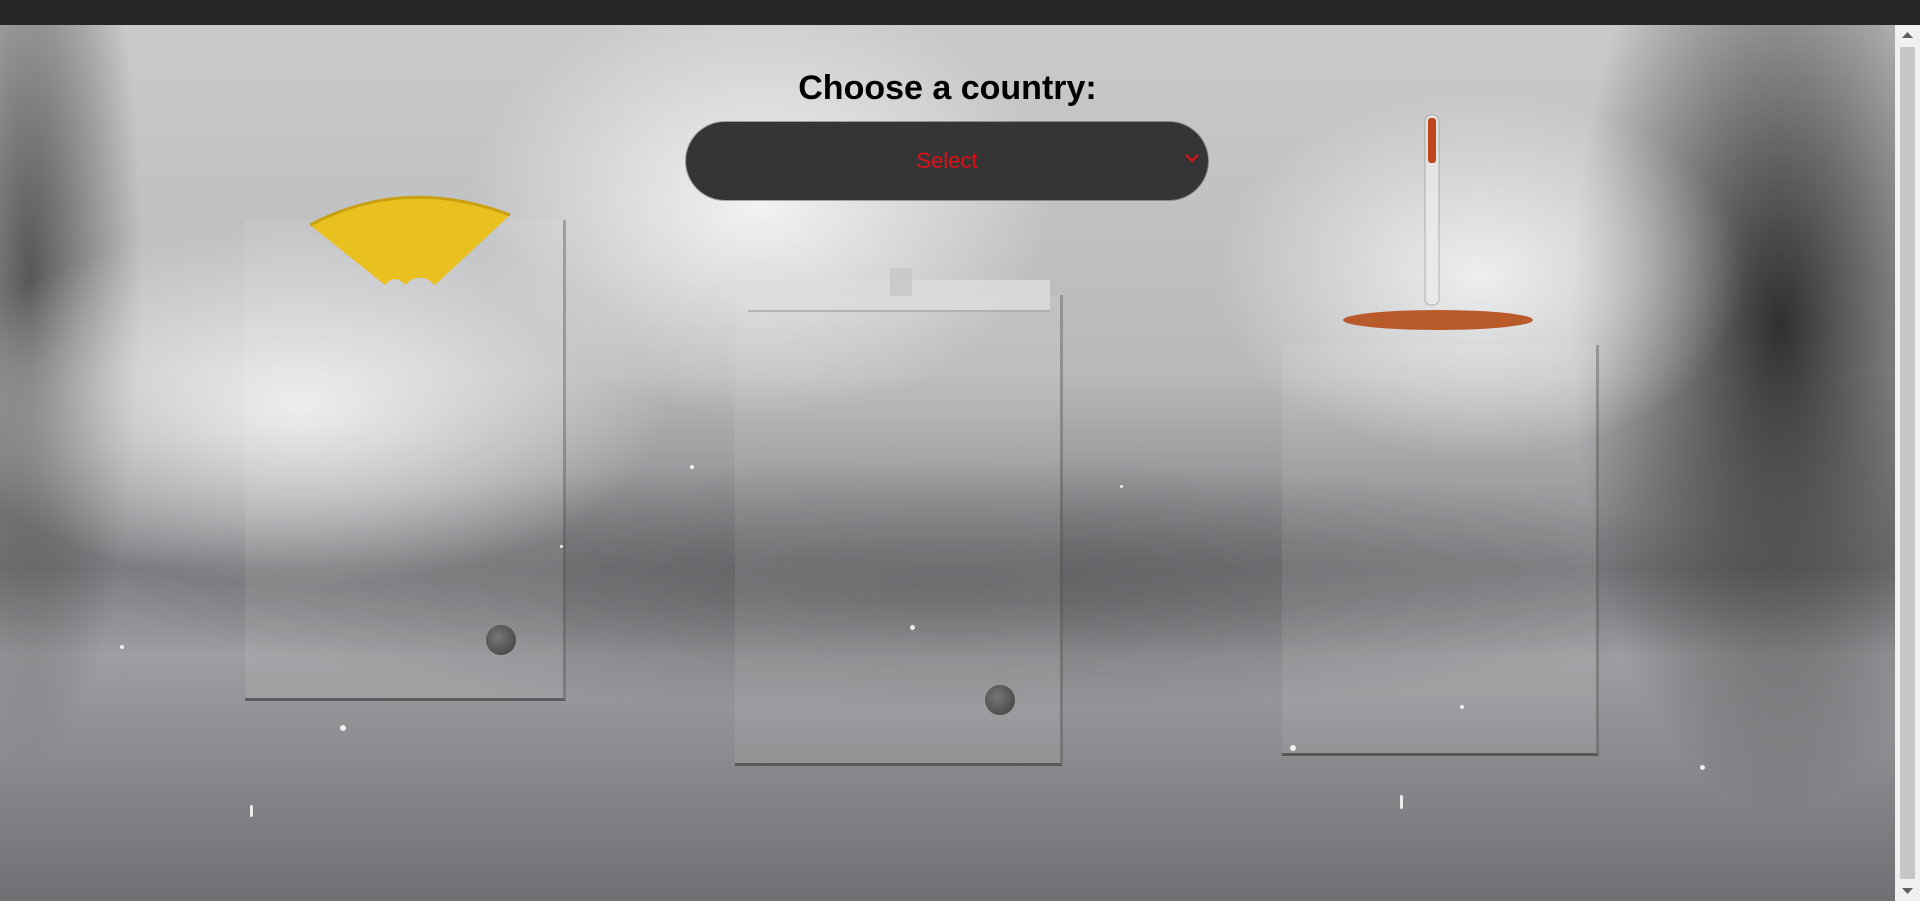 This screenshot has height=901, width=1920. I want to click on umbrella-icon, so click(410, 240).